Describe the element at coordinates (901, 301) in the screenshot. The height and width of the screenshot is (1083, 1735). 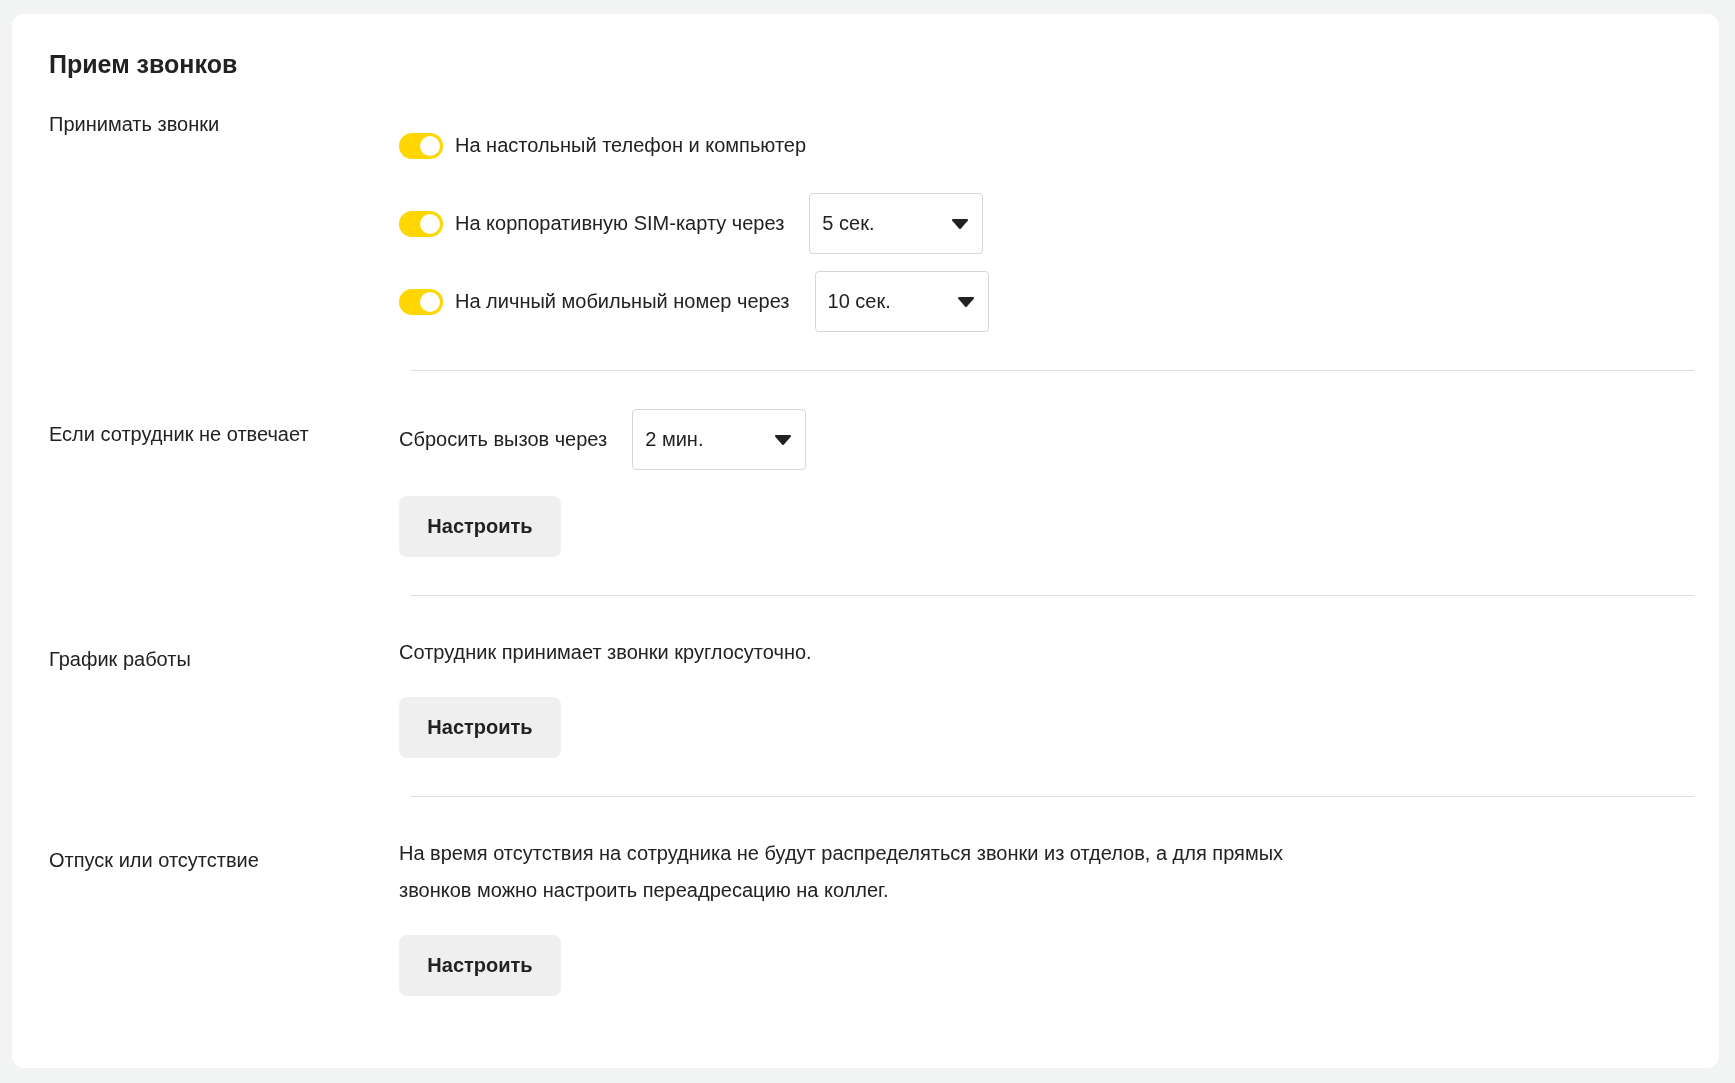
I see `dropdown-select: 10 сек.` at that location.